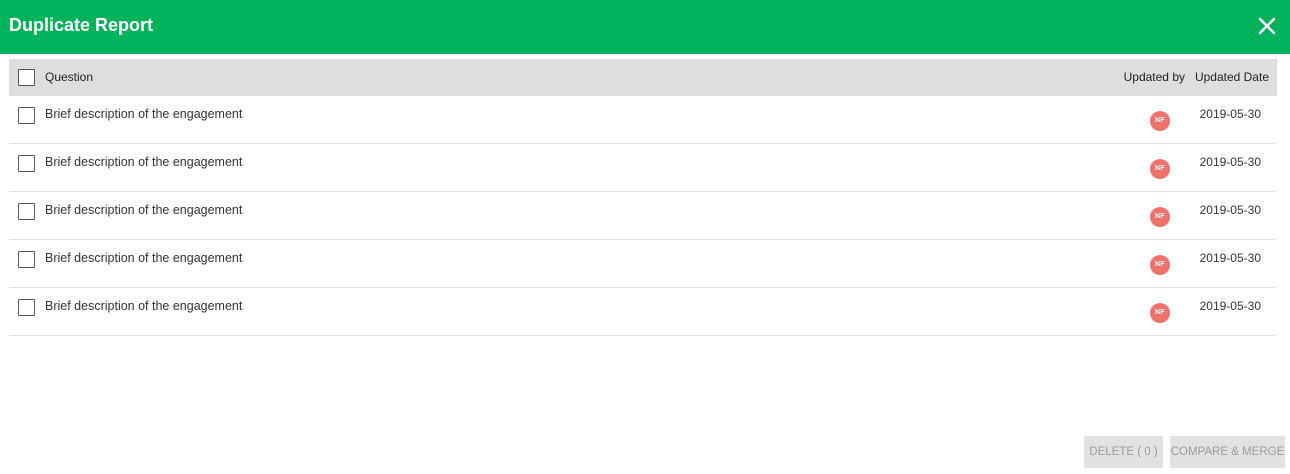 The height and width of the screenshot is (474, 1290). What do you see at coordinates (1232, 77) in the screenshot?
I see `column-header-updated-date: Updated Date` at bounding box center [1232, 77].